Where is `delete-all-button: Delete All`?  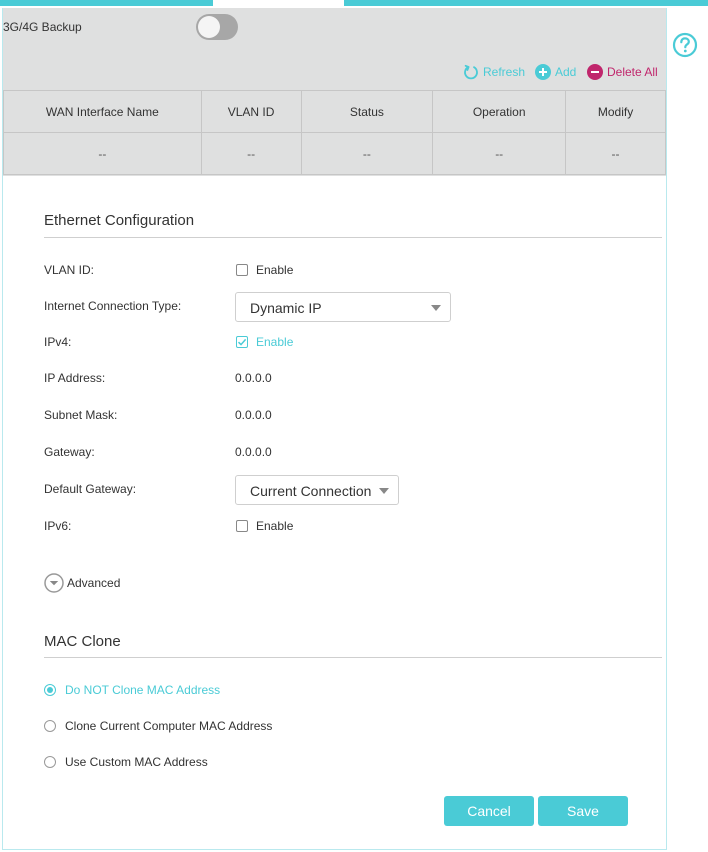
delete-all-button: Delete All is located at coordinates (622, 72).